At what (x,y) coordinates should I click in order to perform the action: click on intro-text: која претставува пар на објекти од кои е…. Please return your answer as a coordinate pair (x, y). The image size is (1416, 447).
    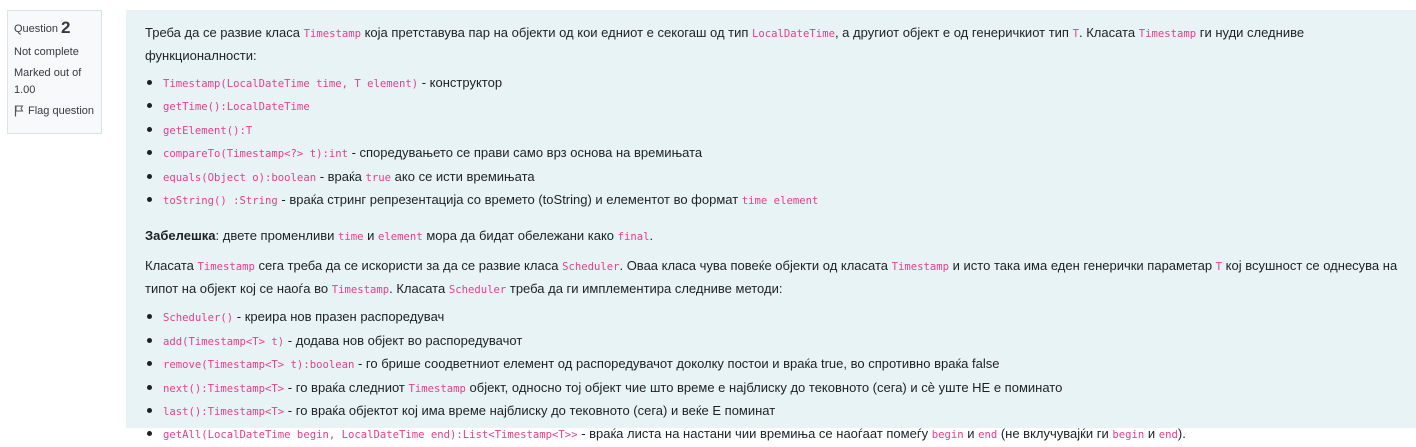
    Looking at the image, I should click on (556, 32).